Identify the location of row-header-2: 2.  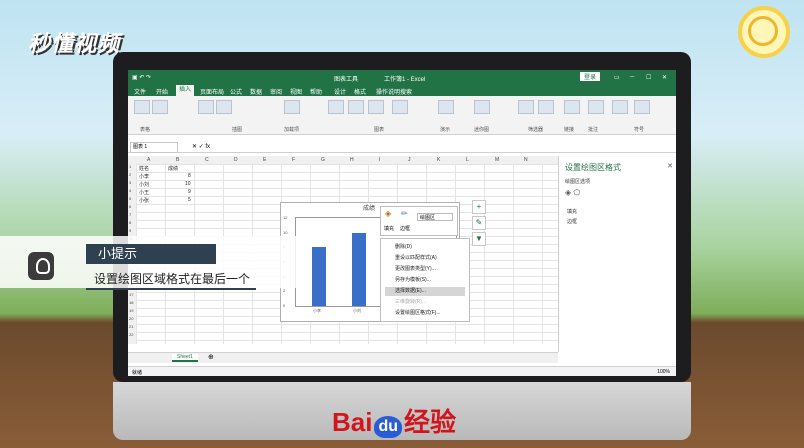
(130, 174).